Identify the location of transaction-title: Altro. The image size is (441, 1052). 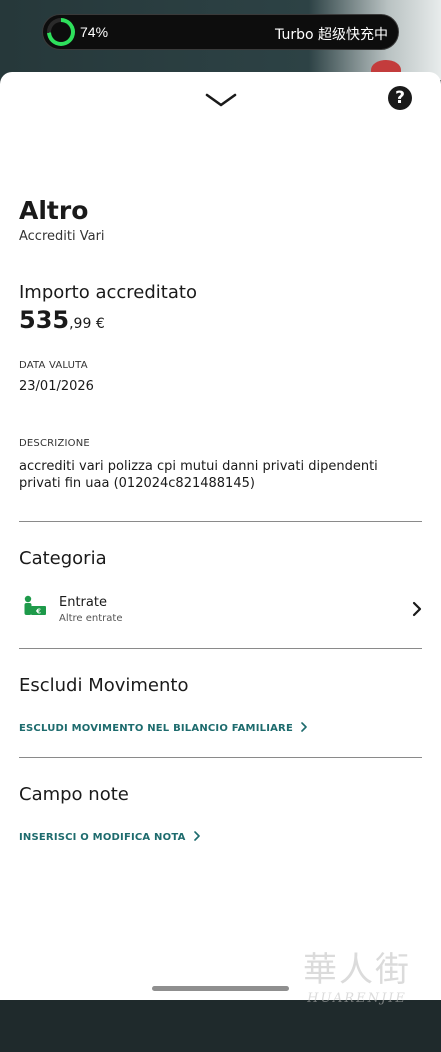
(54, 210).